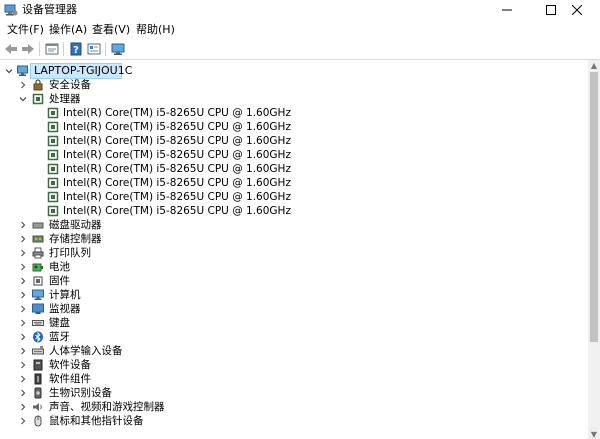  I want to click on back-button, so click(11, 49).